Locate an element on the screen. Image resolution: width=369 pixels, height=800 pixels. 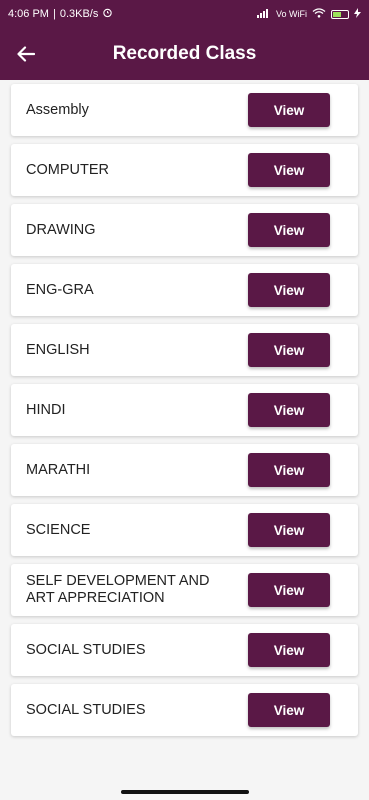
class-name-label: MARATHI is located at coordinates (58, 469).